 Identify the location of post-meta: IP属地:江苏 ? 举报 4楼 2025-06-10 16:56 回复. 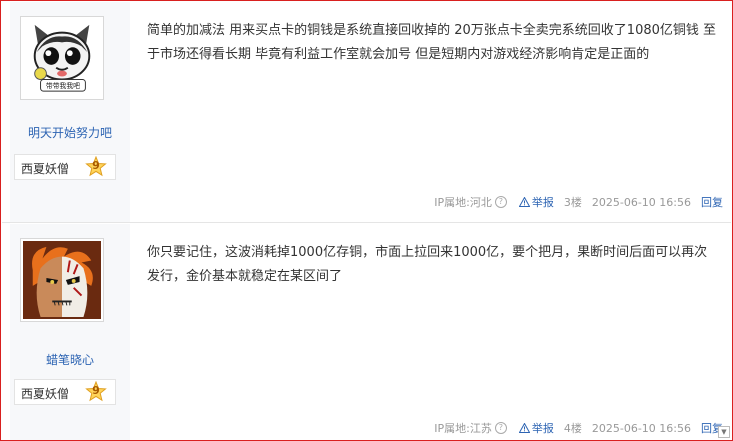
(578, 428).